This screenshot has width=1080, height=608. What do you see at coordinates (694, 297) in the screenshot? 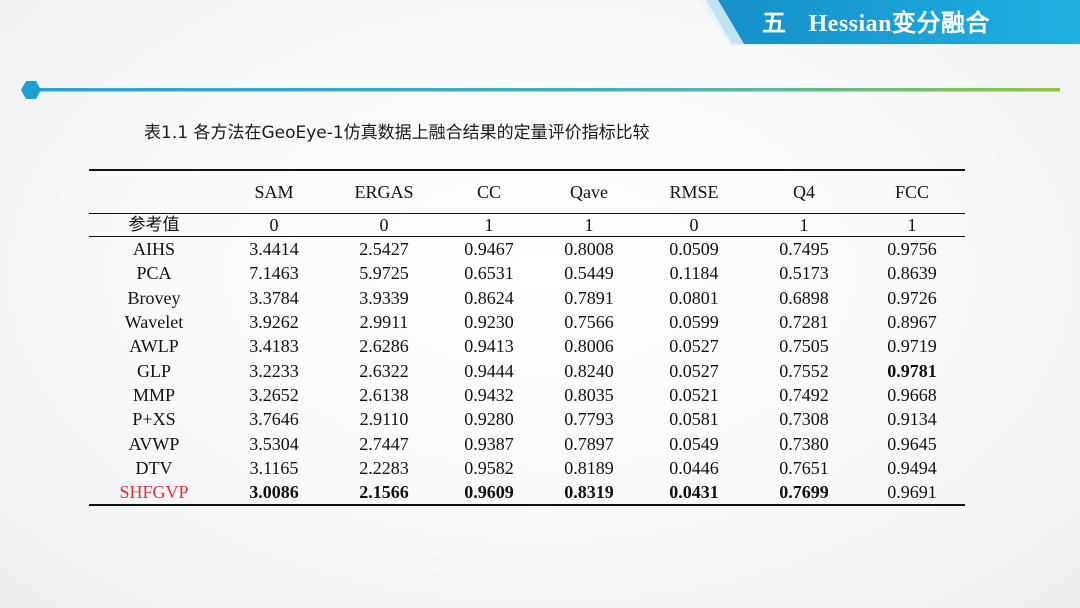
I see `table-cell: 0.0801` at bounding box center [694, 297].